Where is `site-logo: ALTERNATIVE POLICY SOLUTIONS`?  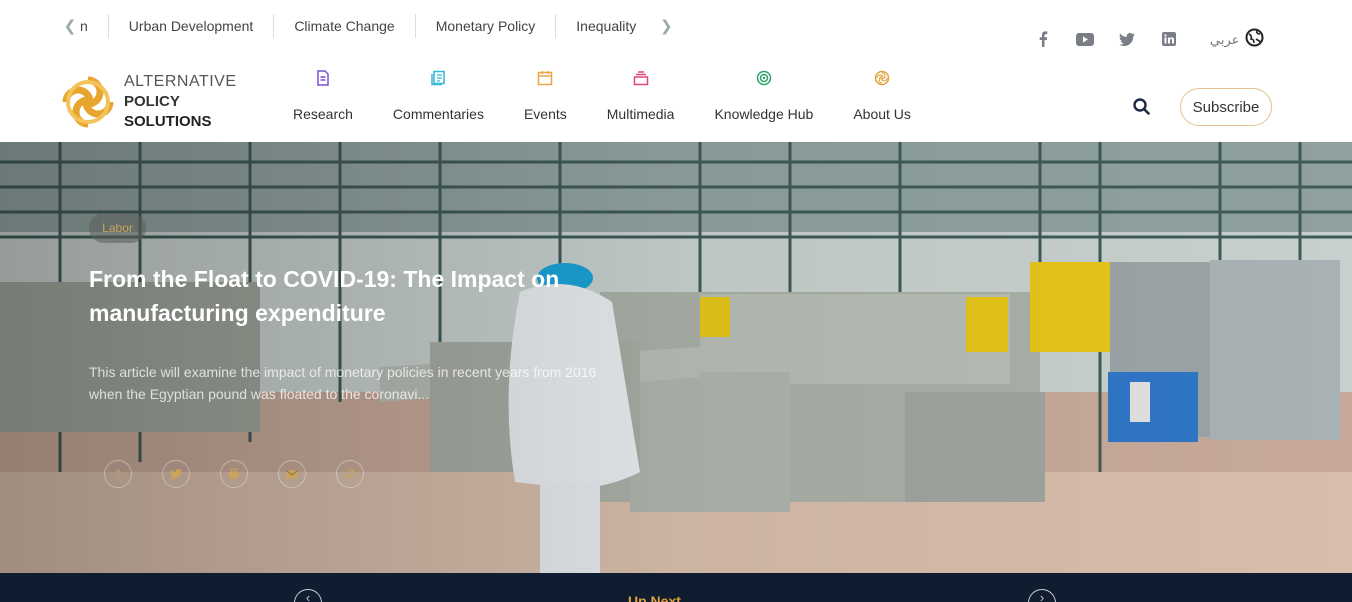
site-logo: ALTERNATIVE POLICY SOLUTIONS is located at coordinates (147, 102).